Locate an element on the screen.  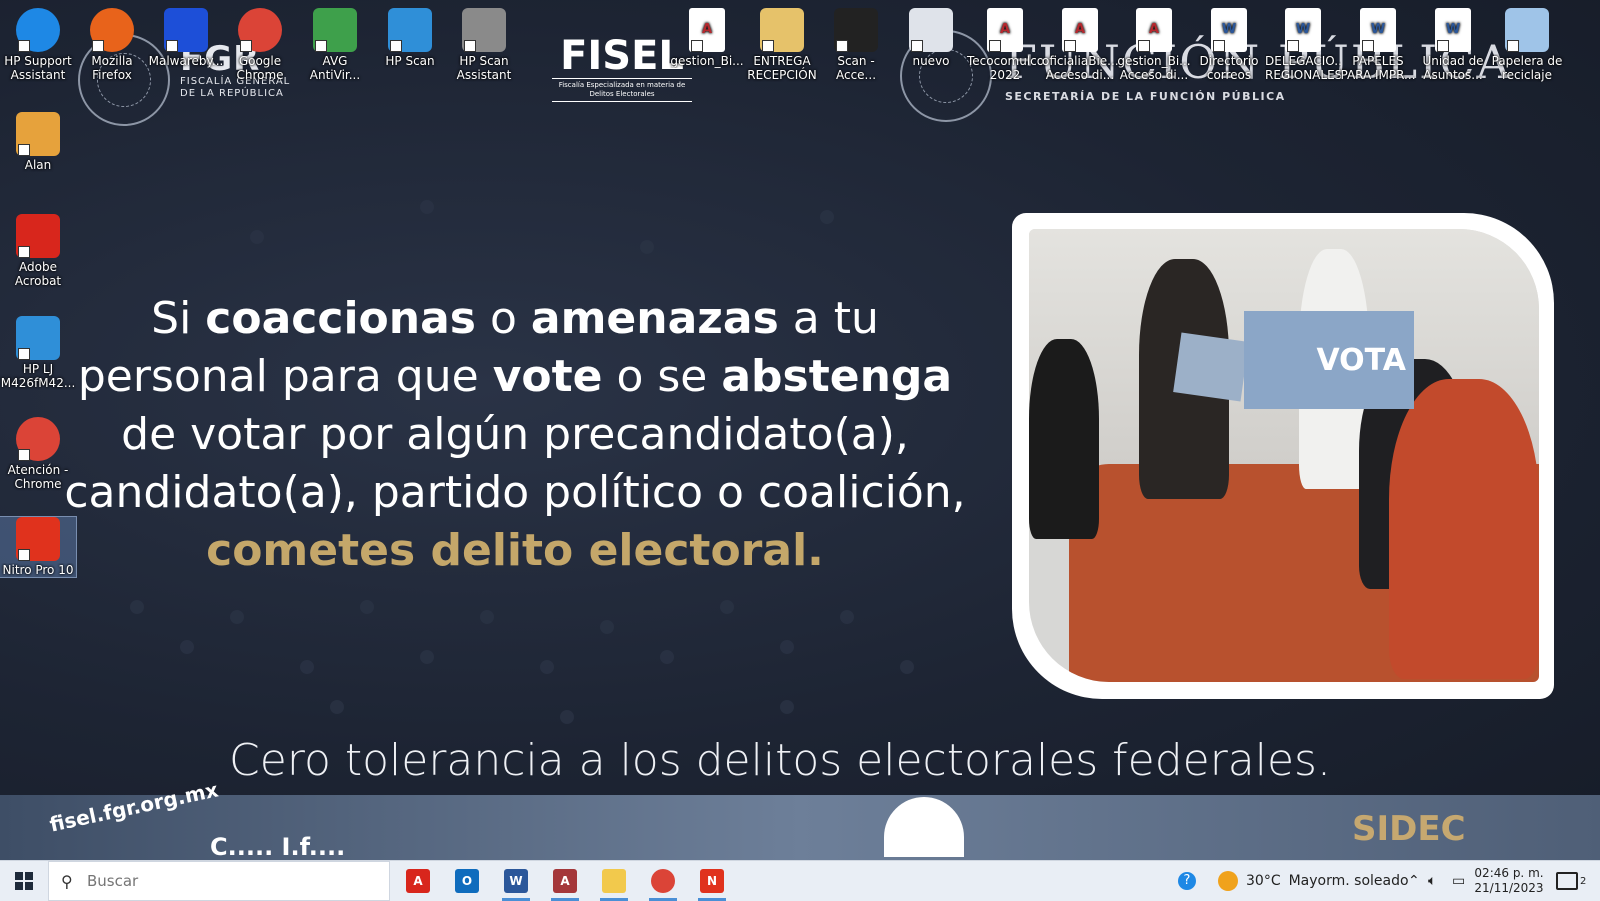
taskbar-app-chrome is located at coordinates (663, 882).